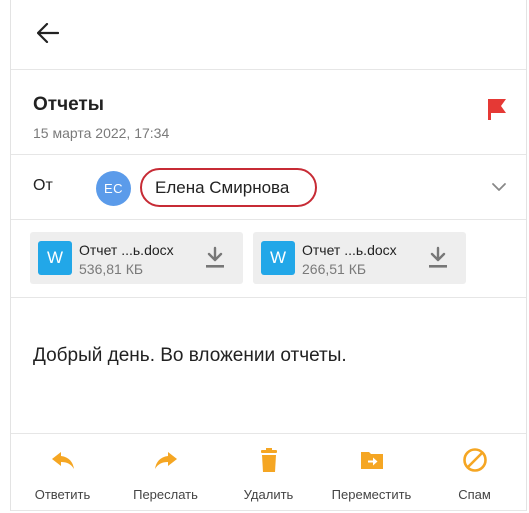  Describe the element at coordinates (371, 460) in the screenshot. I see `move-folder-icon` at that location.